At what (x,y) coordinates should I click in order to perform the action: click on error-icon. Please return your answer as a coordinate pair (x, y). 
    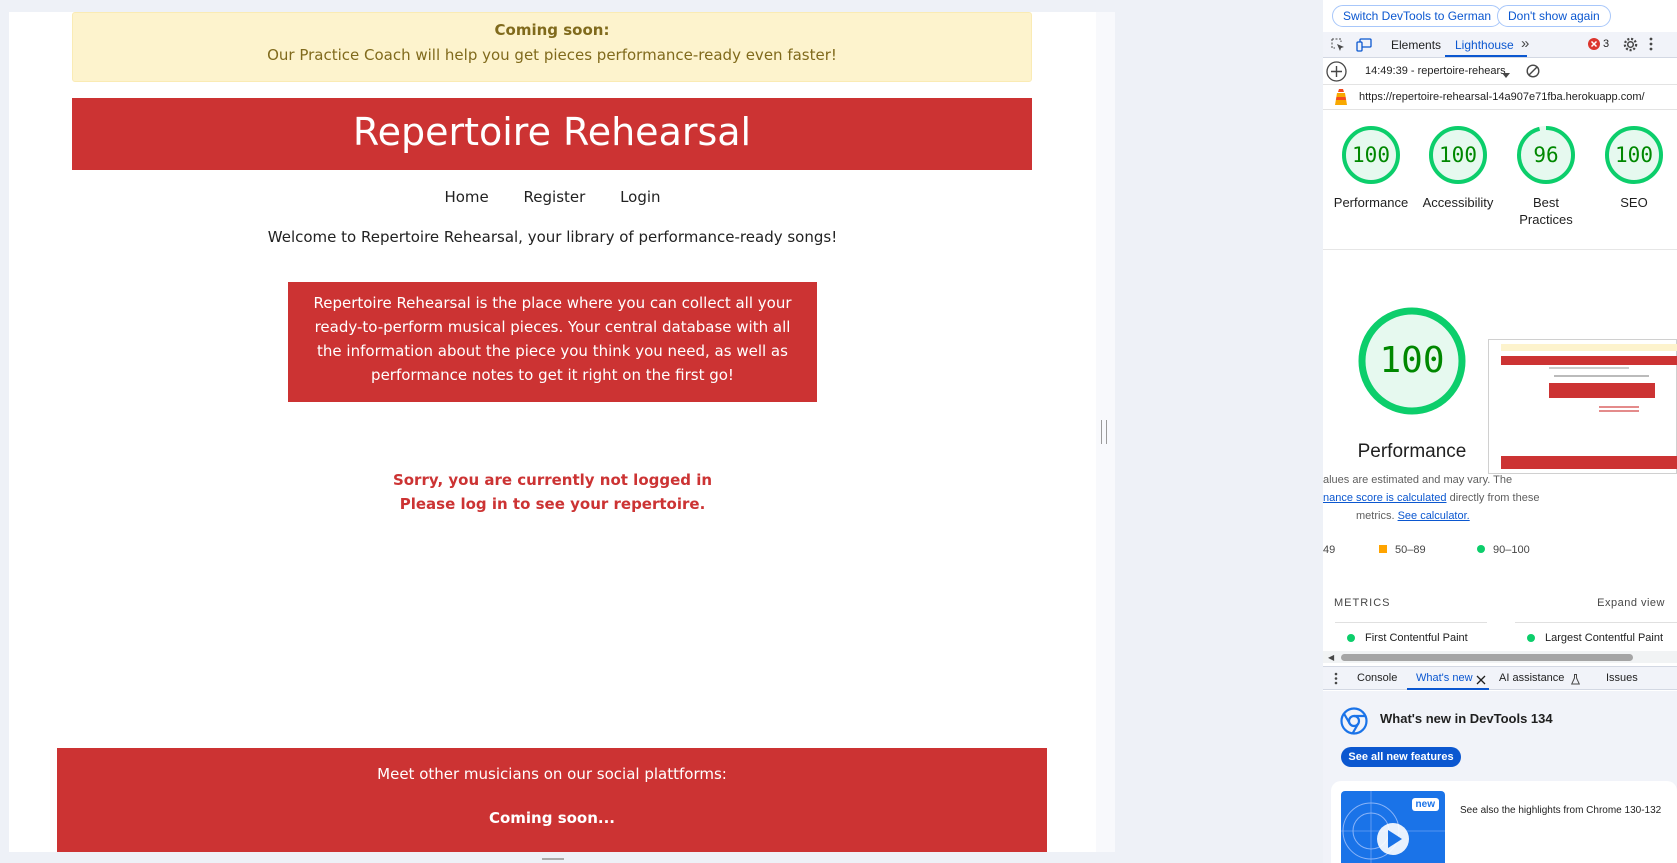
    Looking at the image, I should click on (1594, 45).